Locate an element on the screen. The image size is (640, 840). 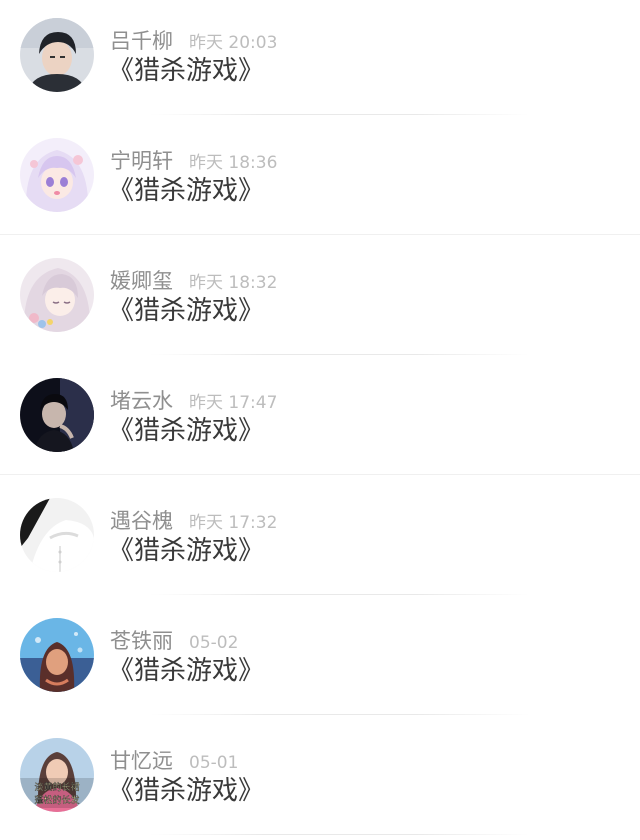
chat-list-item: 宁明轩 昨天 18:36 《猎杀游戏》 is located at coordinates (320, 180).